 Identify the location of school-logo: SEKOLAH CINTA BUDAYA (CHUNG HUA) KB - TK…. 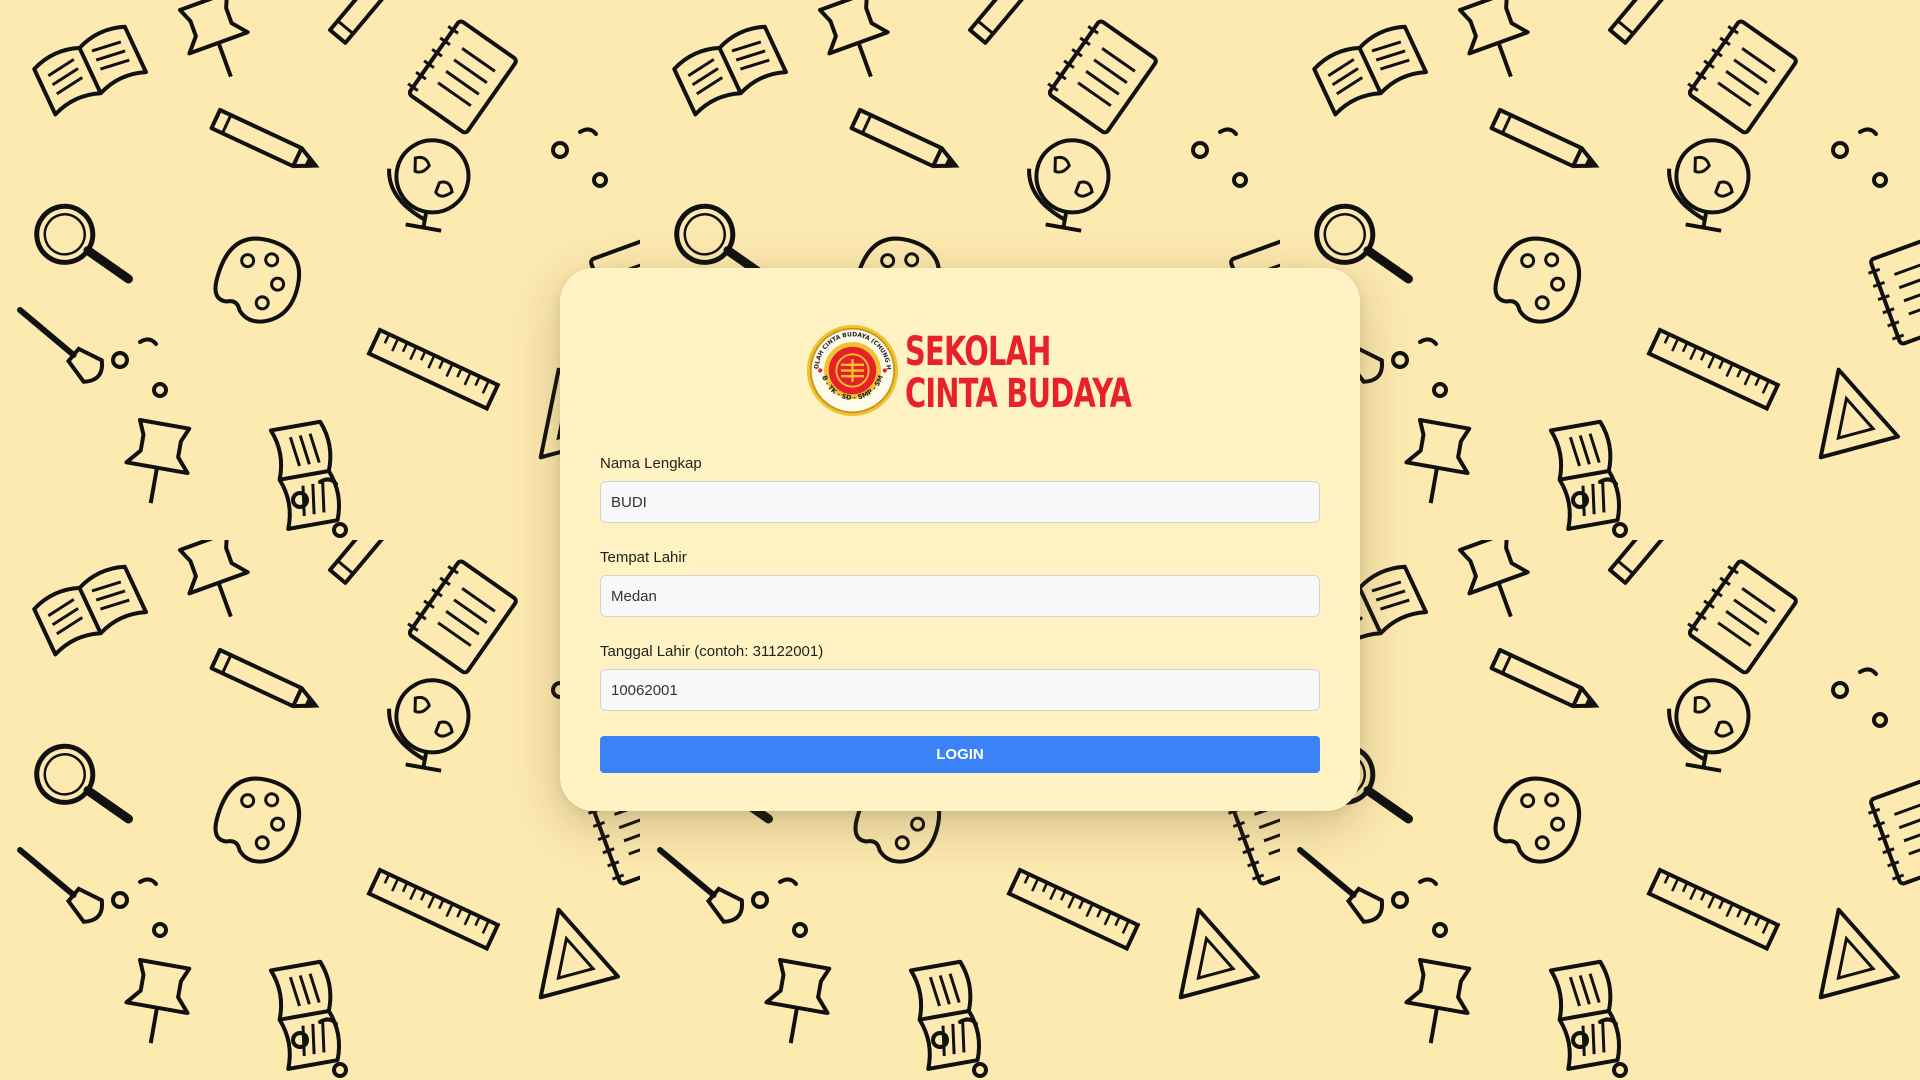
(968, 373).